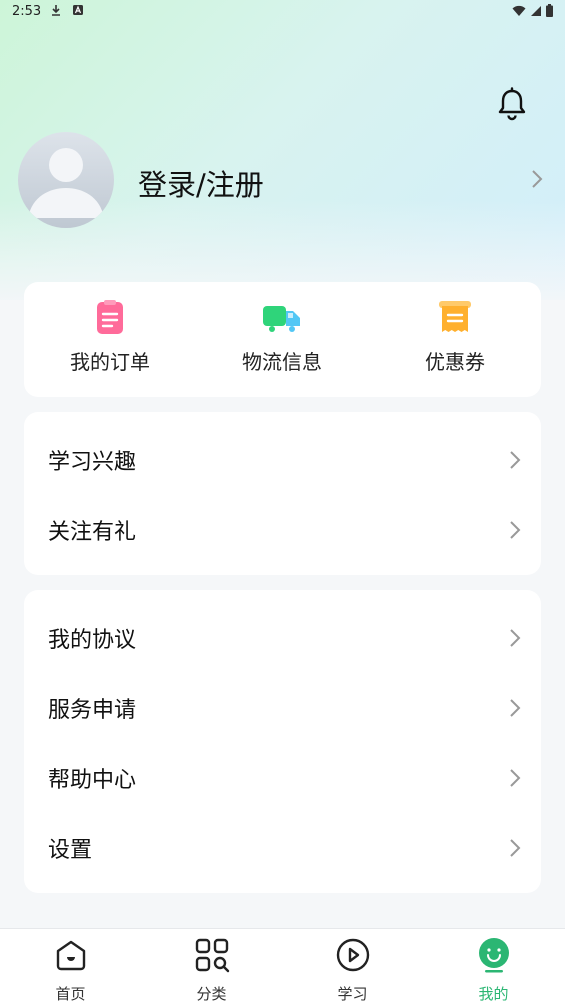  I want to click on category-icon, so click(212, 955).